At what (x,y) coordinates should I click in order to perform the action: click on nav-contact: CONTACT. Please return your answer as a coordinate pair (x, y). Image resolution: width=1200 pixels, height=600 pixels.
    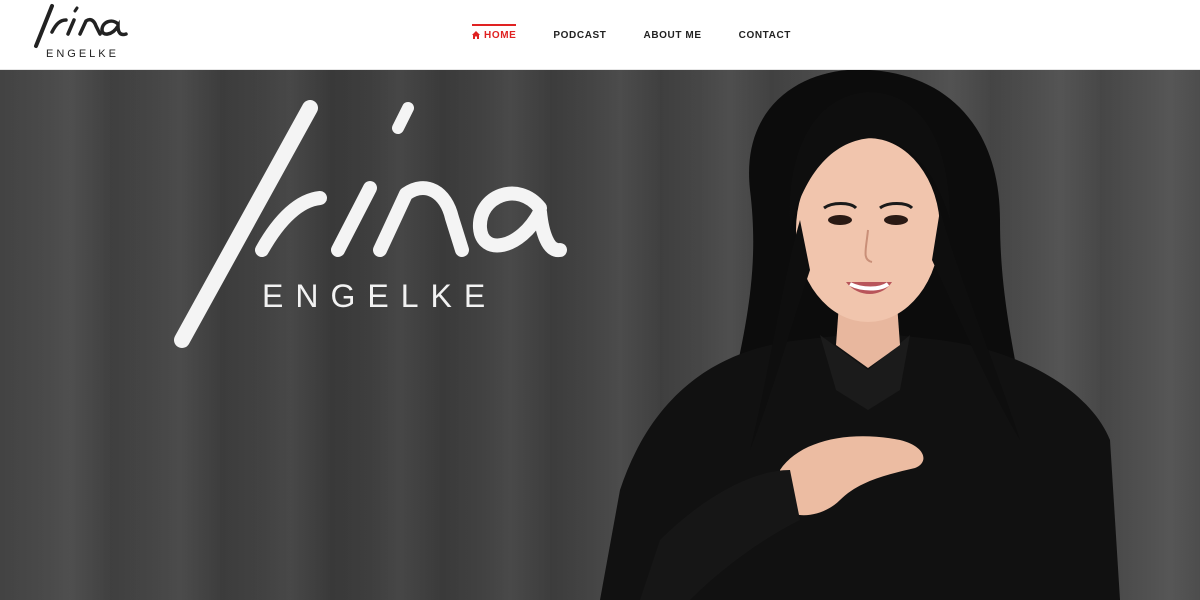
    Looking at the image, I should click on (765, 35).